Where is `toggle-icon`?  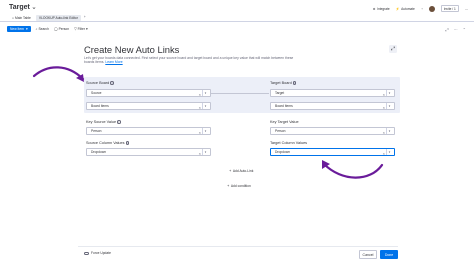 toggle-icon is located at coordinates (86, 253).